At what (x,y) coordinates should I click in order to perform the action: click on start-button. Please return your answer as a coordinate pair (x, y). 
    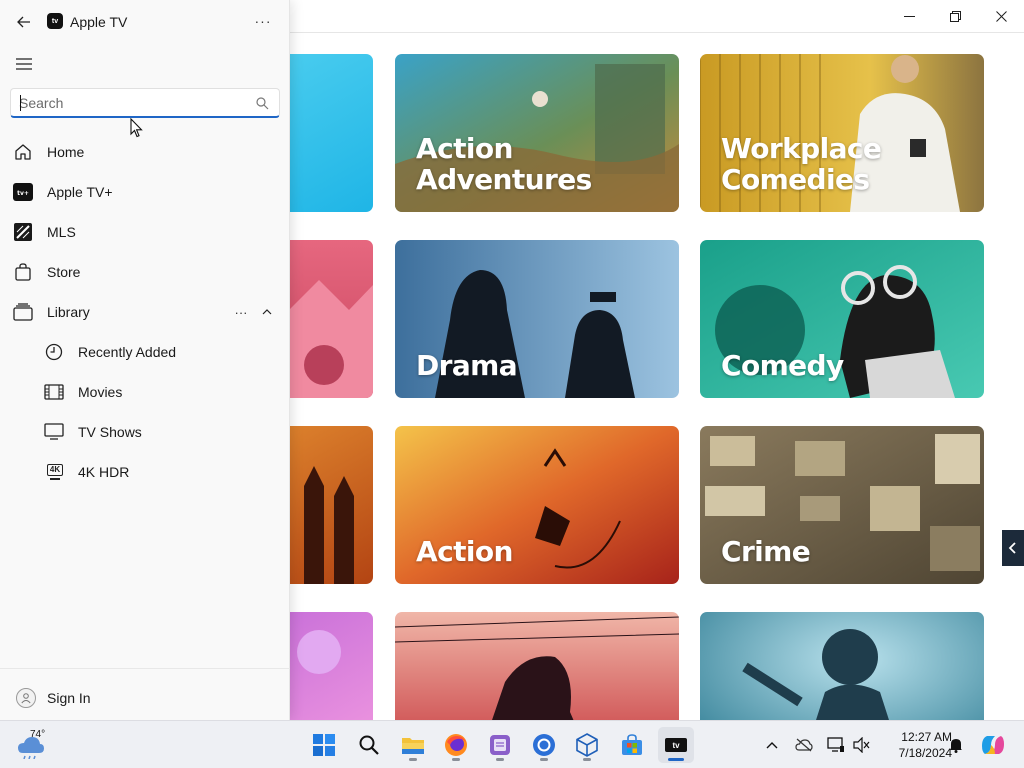
    Looking at the image, I should click on (324, 745).